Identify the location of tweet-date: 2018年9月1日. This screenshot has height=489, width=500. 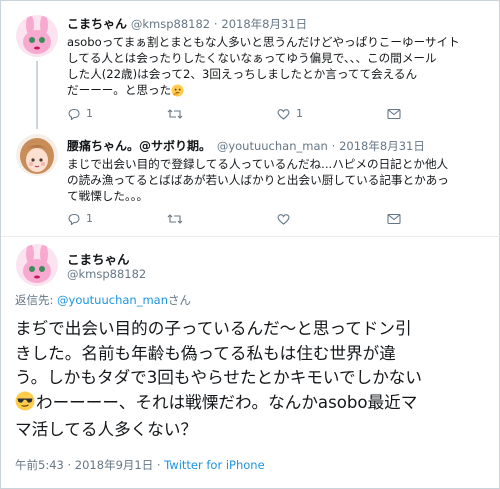
(114, 465).